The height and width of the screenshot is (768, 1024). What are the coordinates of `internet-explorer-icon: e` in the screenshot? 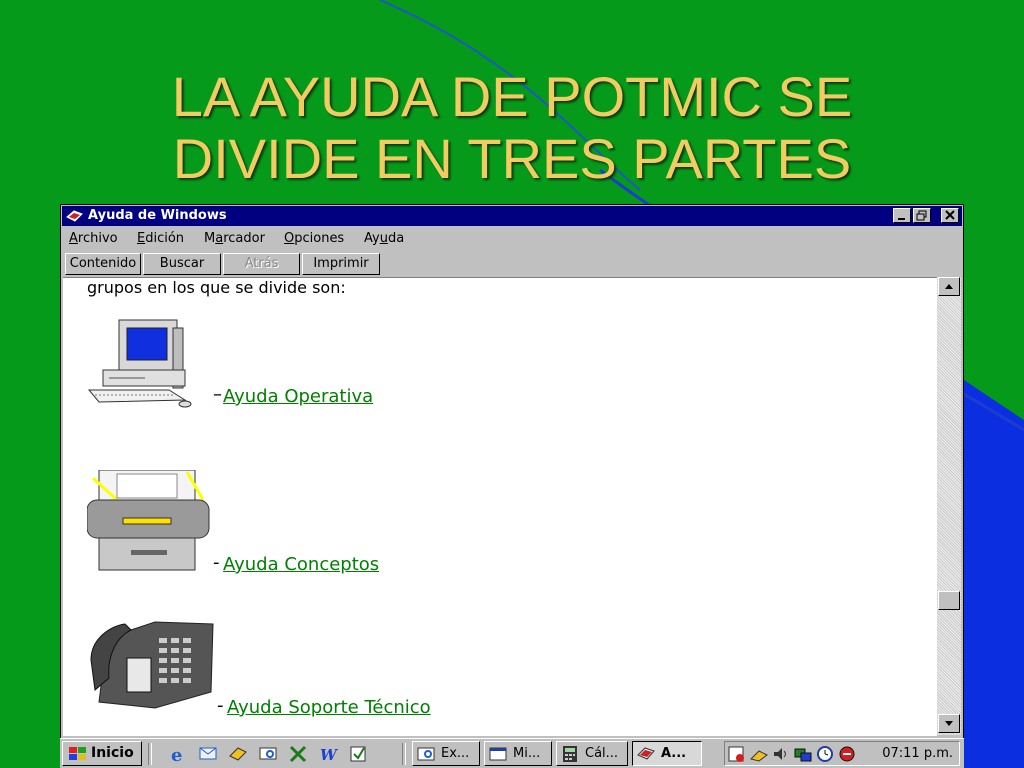 It's located at (179, 754).